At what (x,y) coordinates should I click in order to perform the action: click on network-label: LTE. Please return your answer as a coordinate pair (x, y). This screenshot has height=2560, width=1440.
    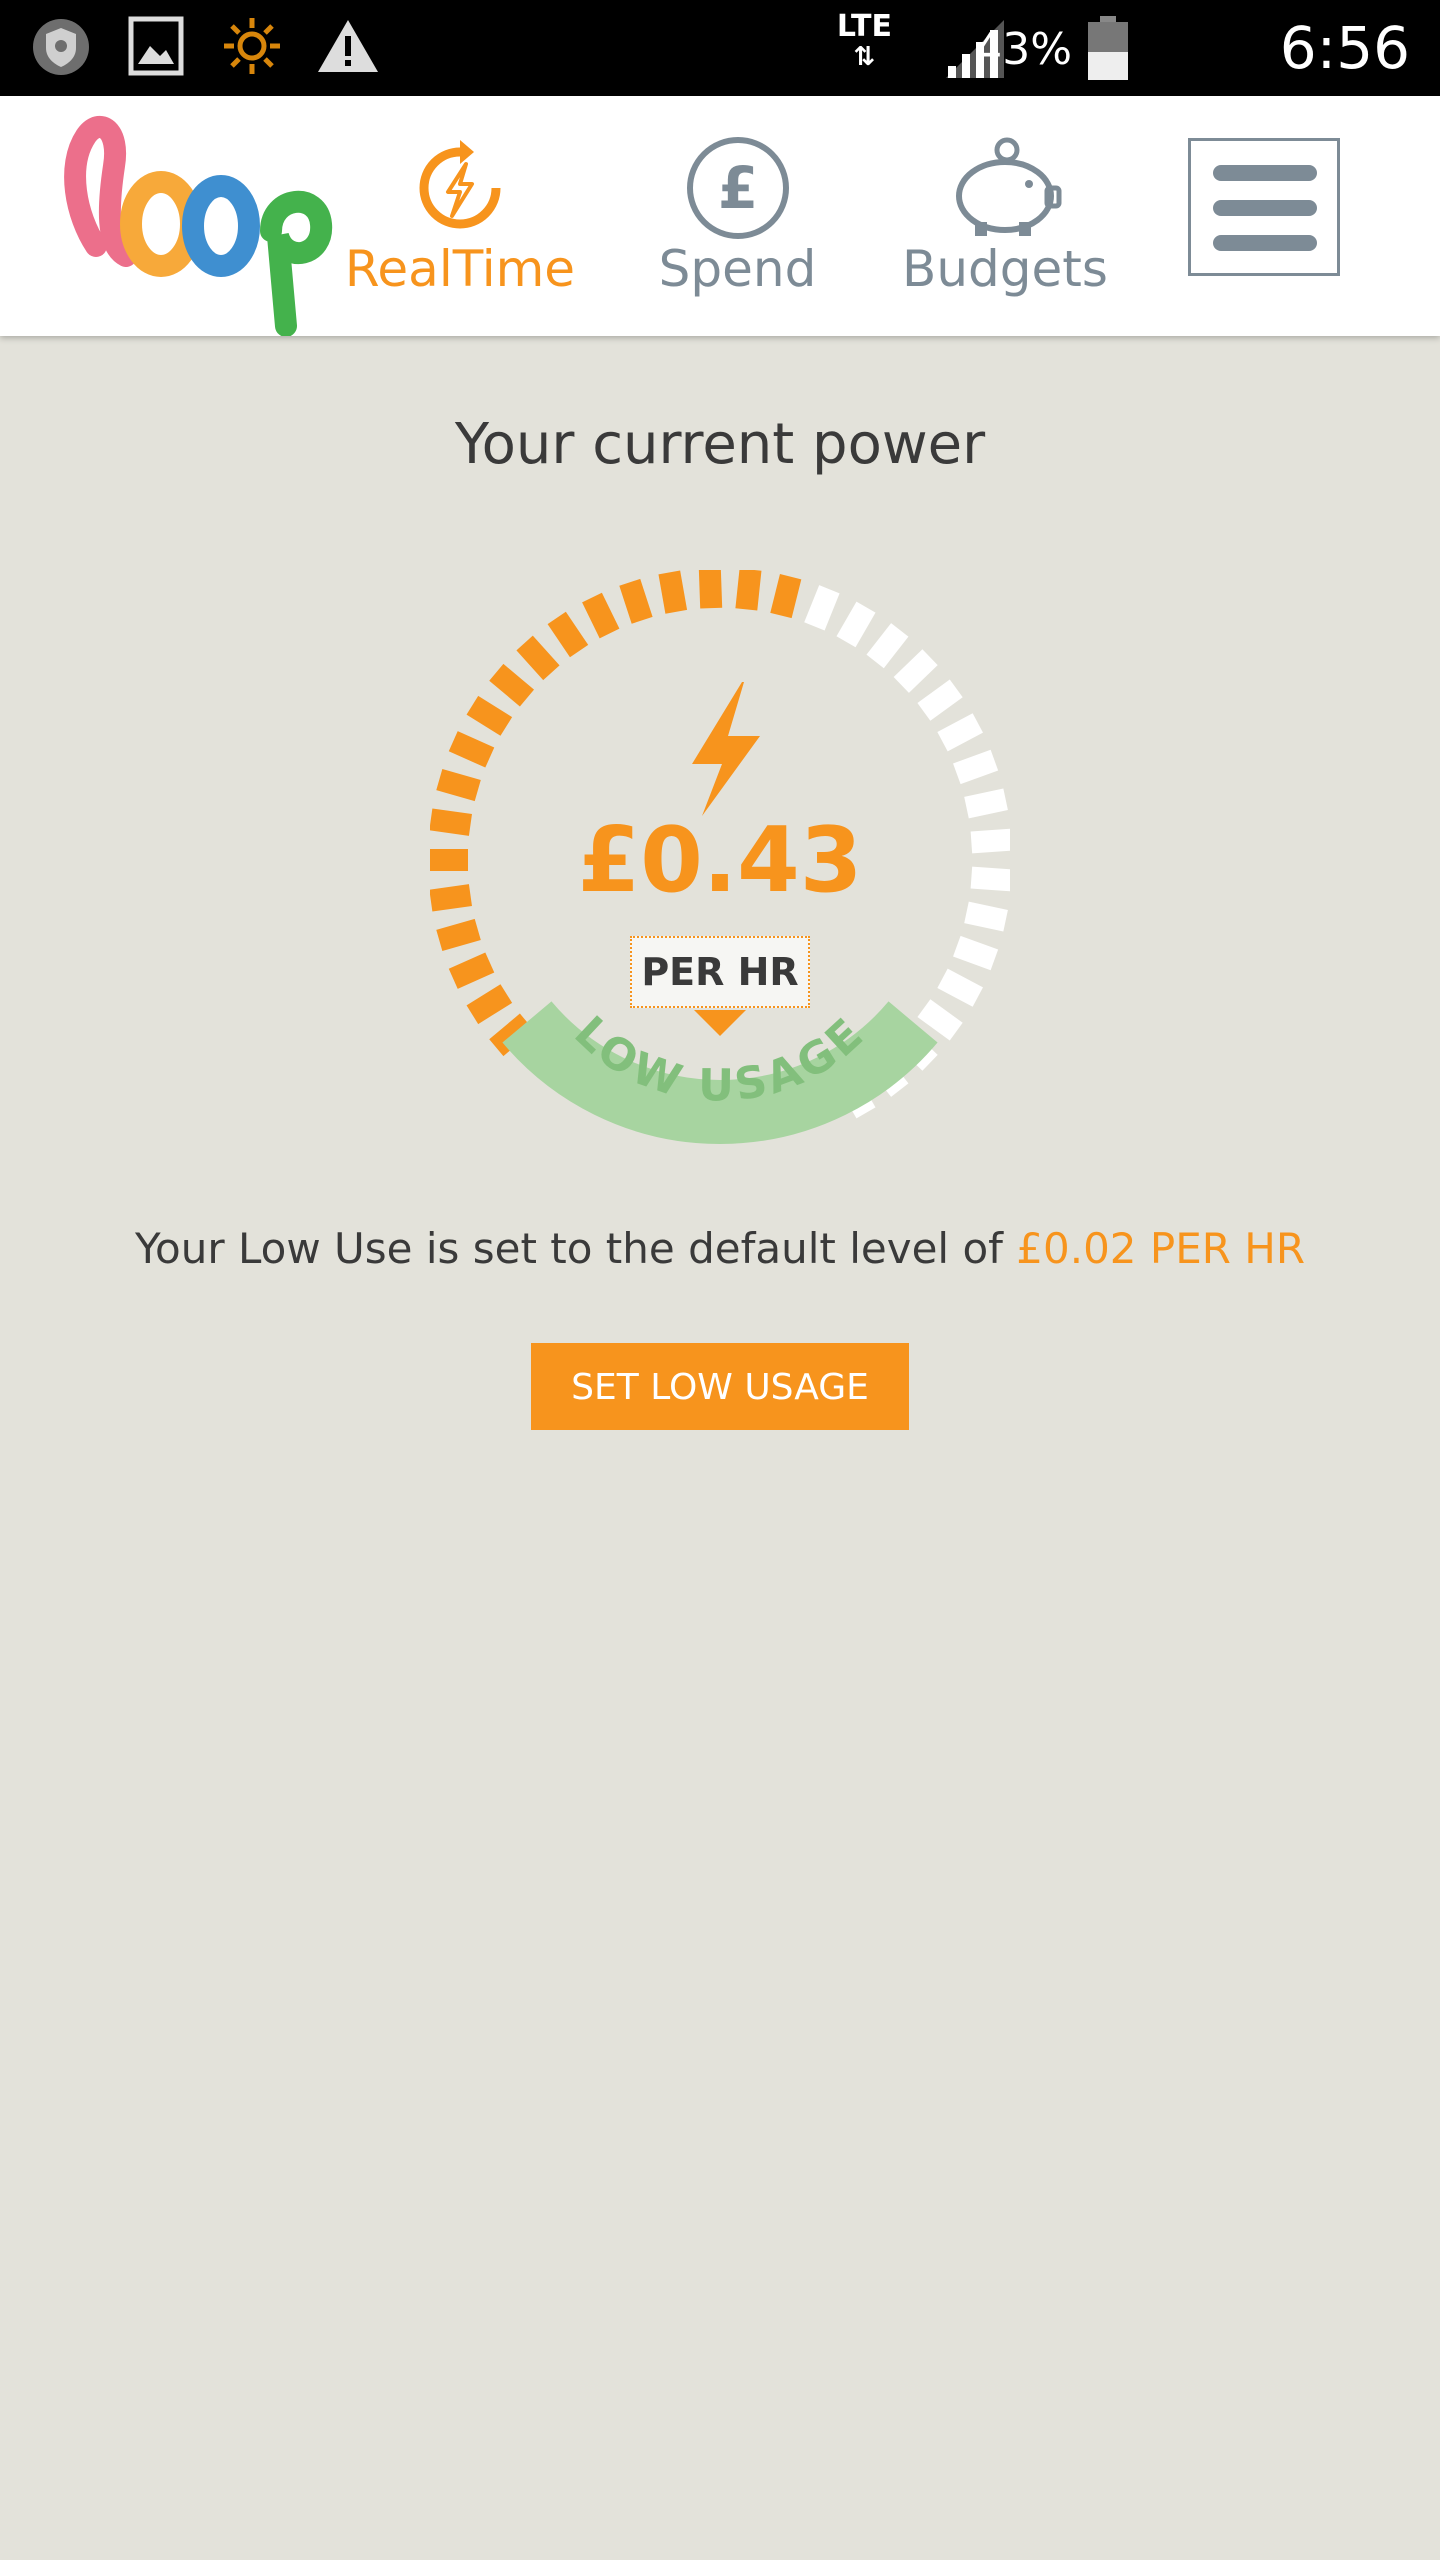
    Looking at the image, I should click on (864, 26).